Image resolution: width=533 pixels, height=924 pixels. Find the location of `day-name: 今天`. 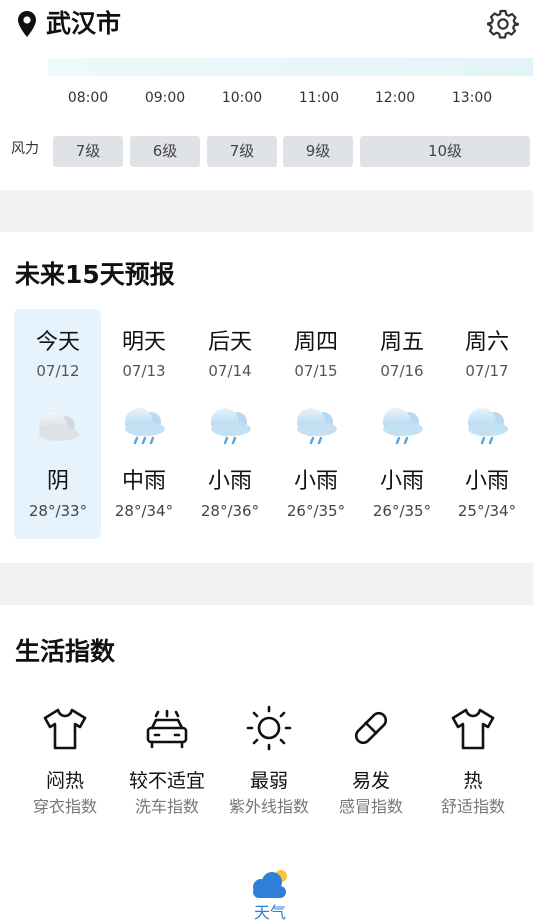

day-name: 今天 is located at coordinates (57, 342).